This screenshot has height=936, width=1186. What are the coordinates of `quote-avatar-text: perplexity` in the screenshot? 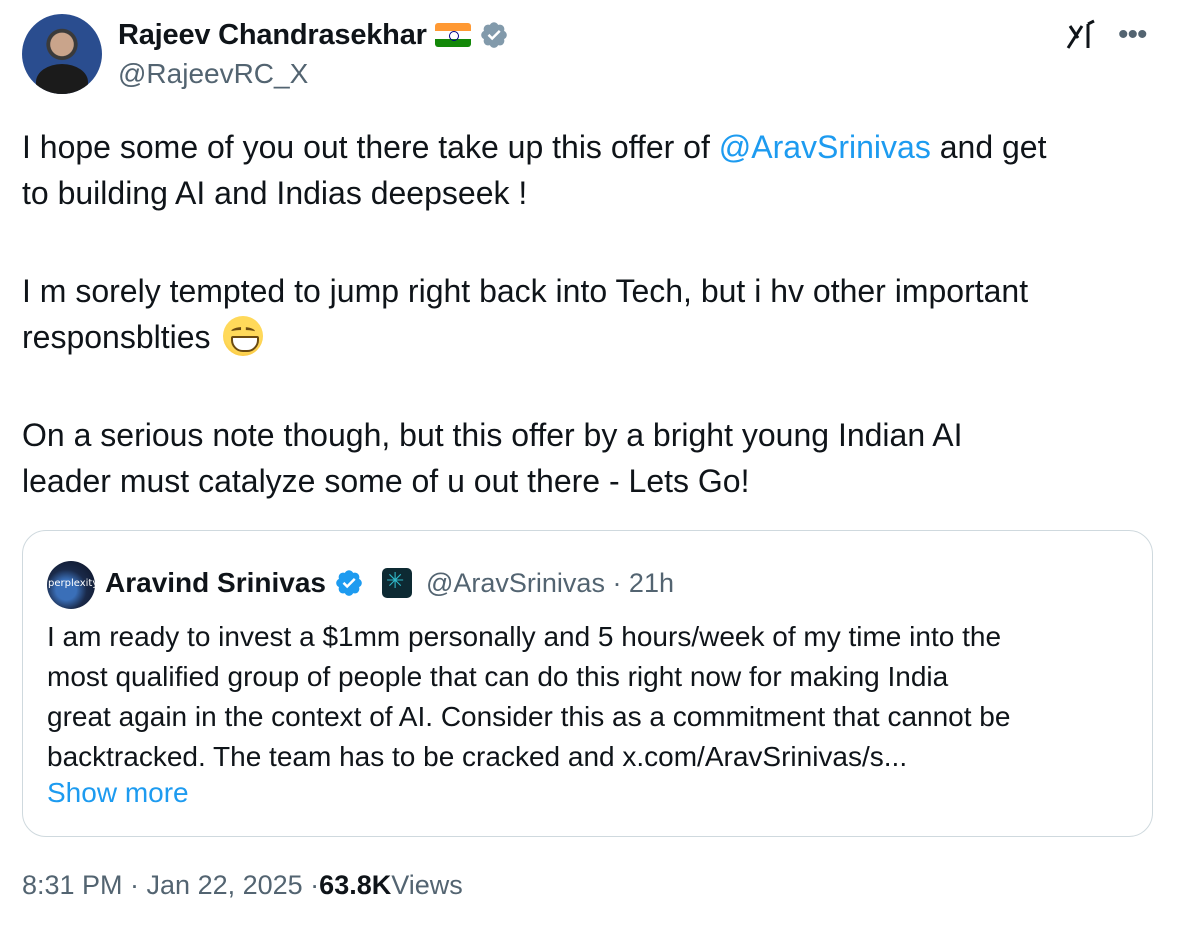 It's located at (71, 583).